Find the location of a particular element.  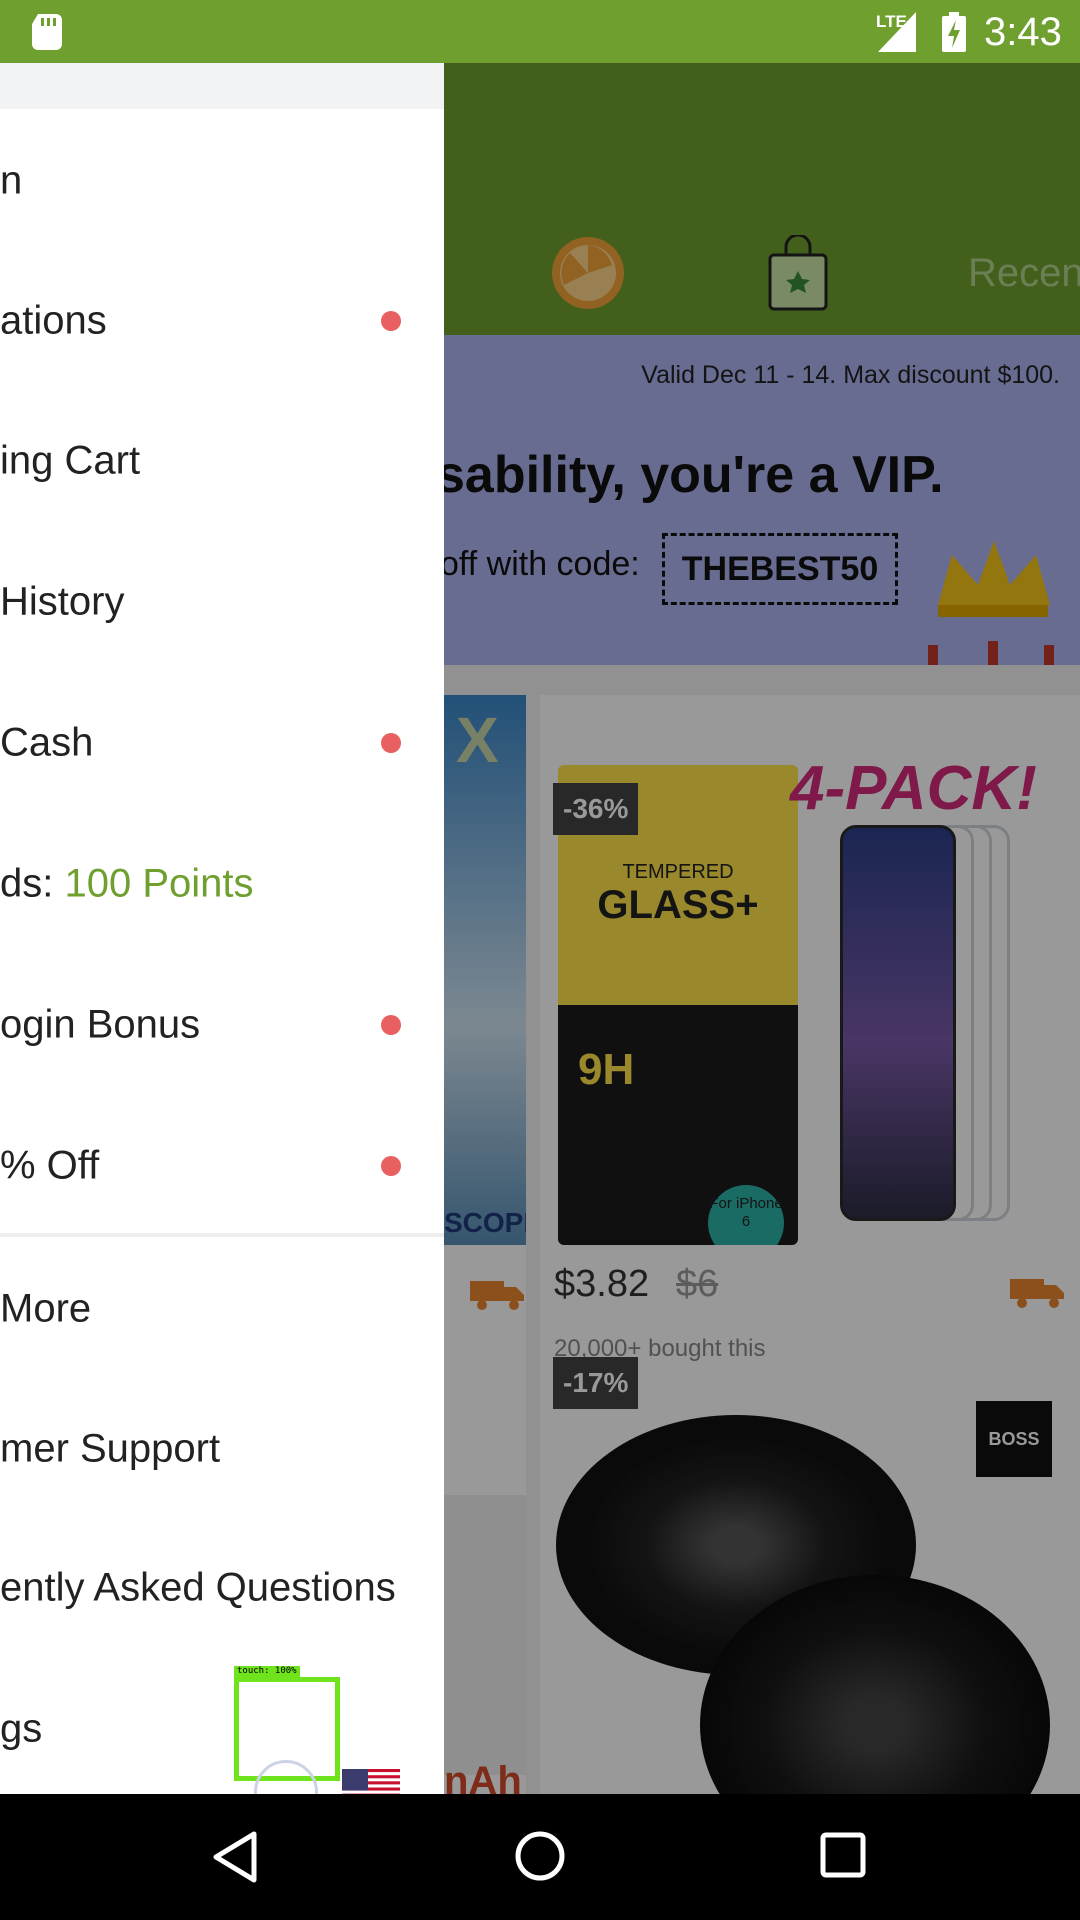

clock: 3:43 is located at coordinates (1023, 32).